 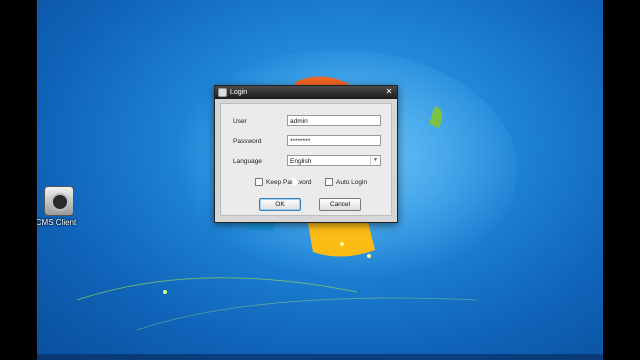 What do you see at coordinates (329, 182) in the screenshot?
I see `auto-login-box` at bounding box center [329, 182].